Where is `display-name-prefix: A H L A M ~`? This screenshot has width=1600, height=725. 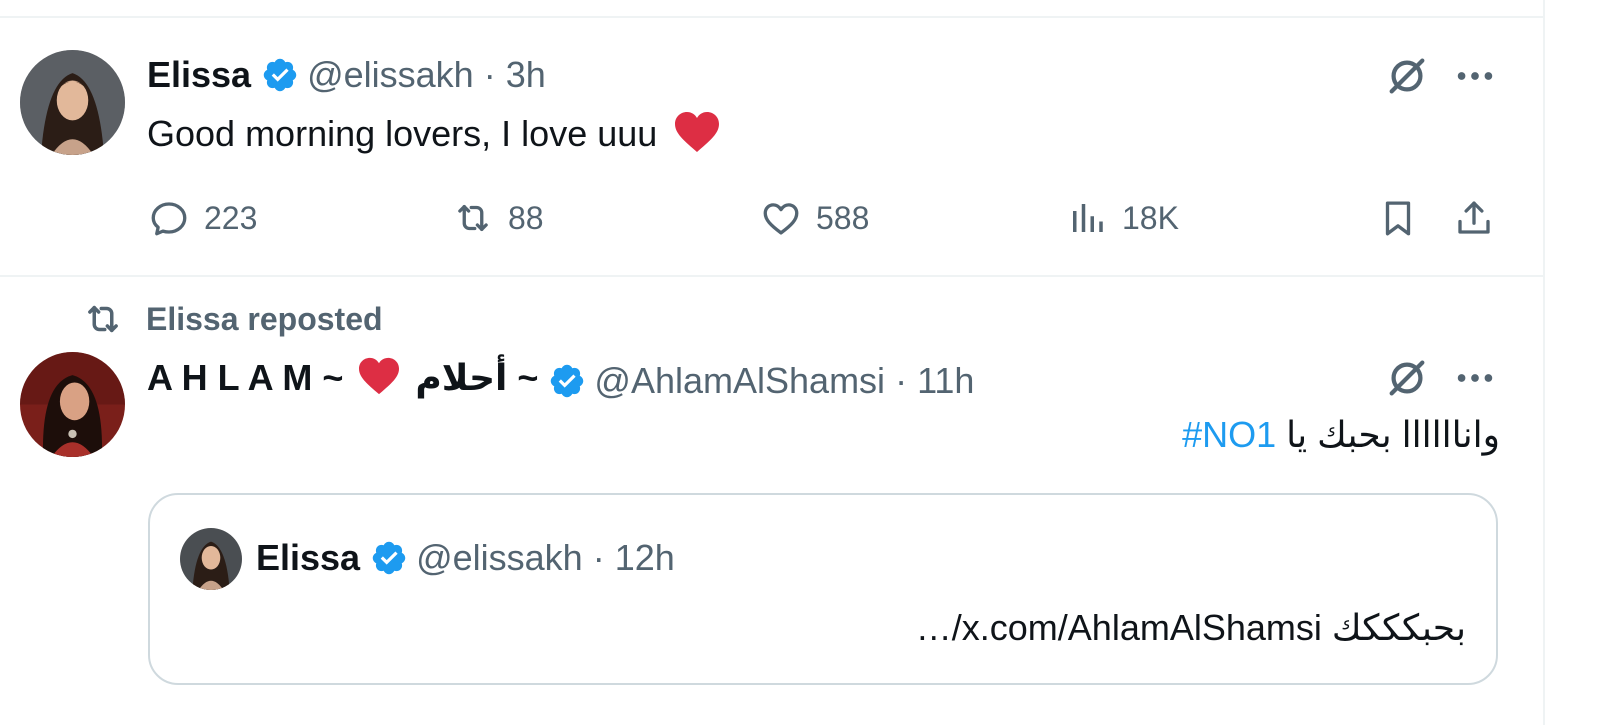
display-name-prefix: A H L A M ~ is located at coordinates (245, 378).